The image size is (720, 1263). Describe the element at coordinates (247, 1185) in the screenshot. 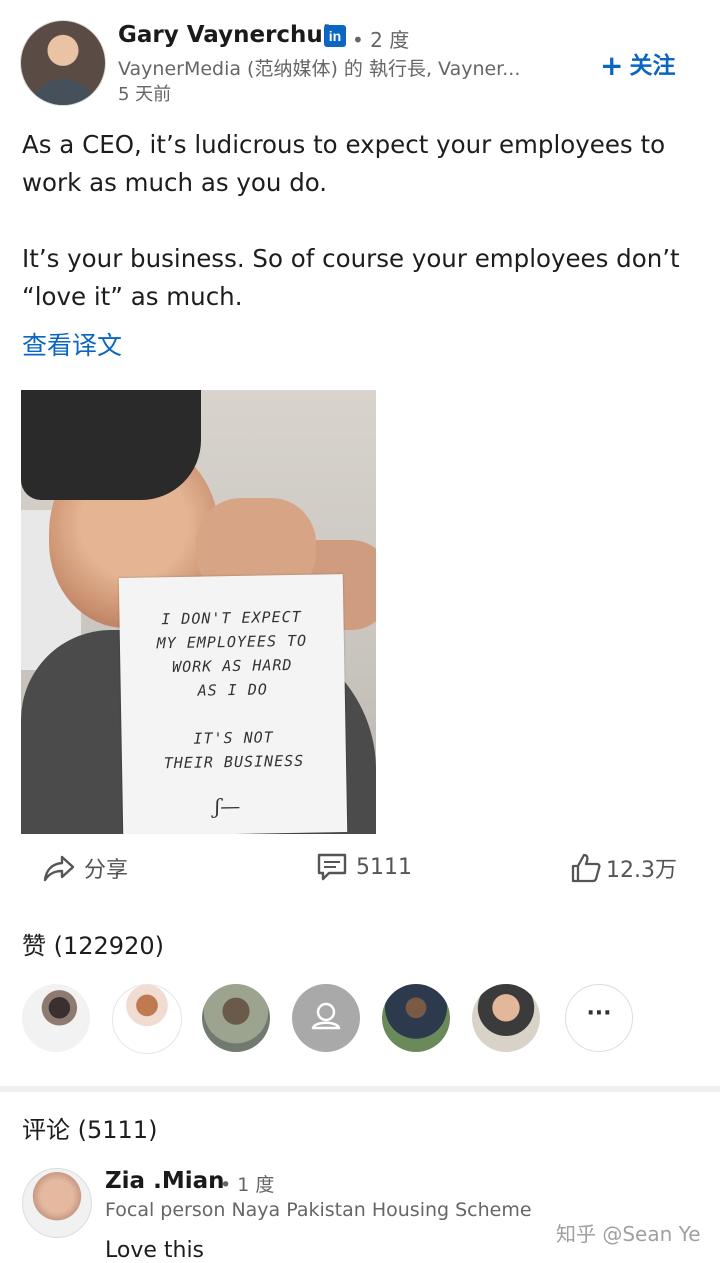

I see `commenter-degree: • 1 度` at that location.